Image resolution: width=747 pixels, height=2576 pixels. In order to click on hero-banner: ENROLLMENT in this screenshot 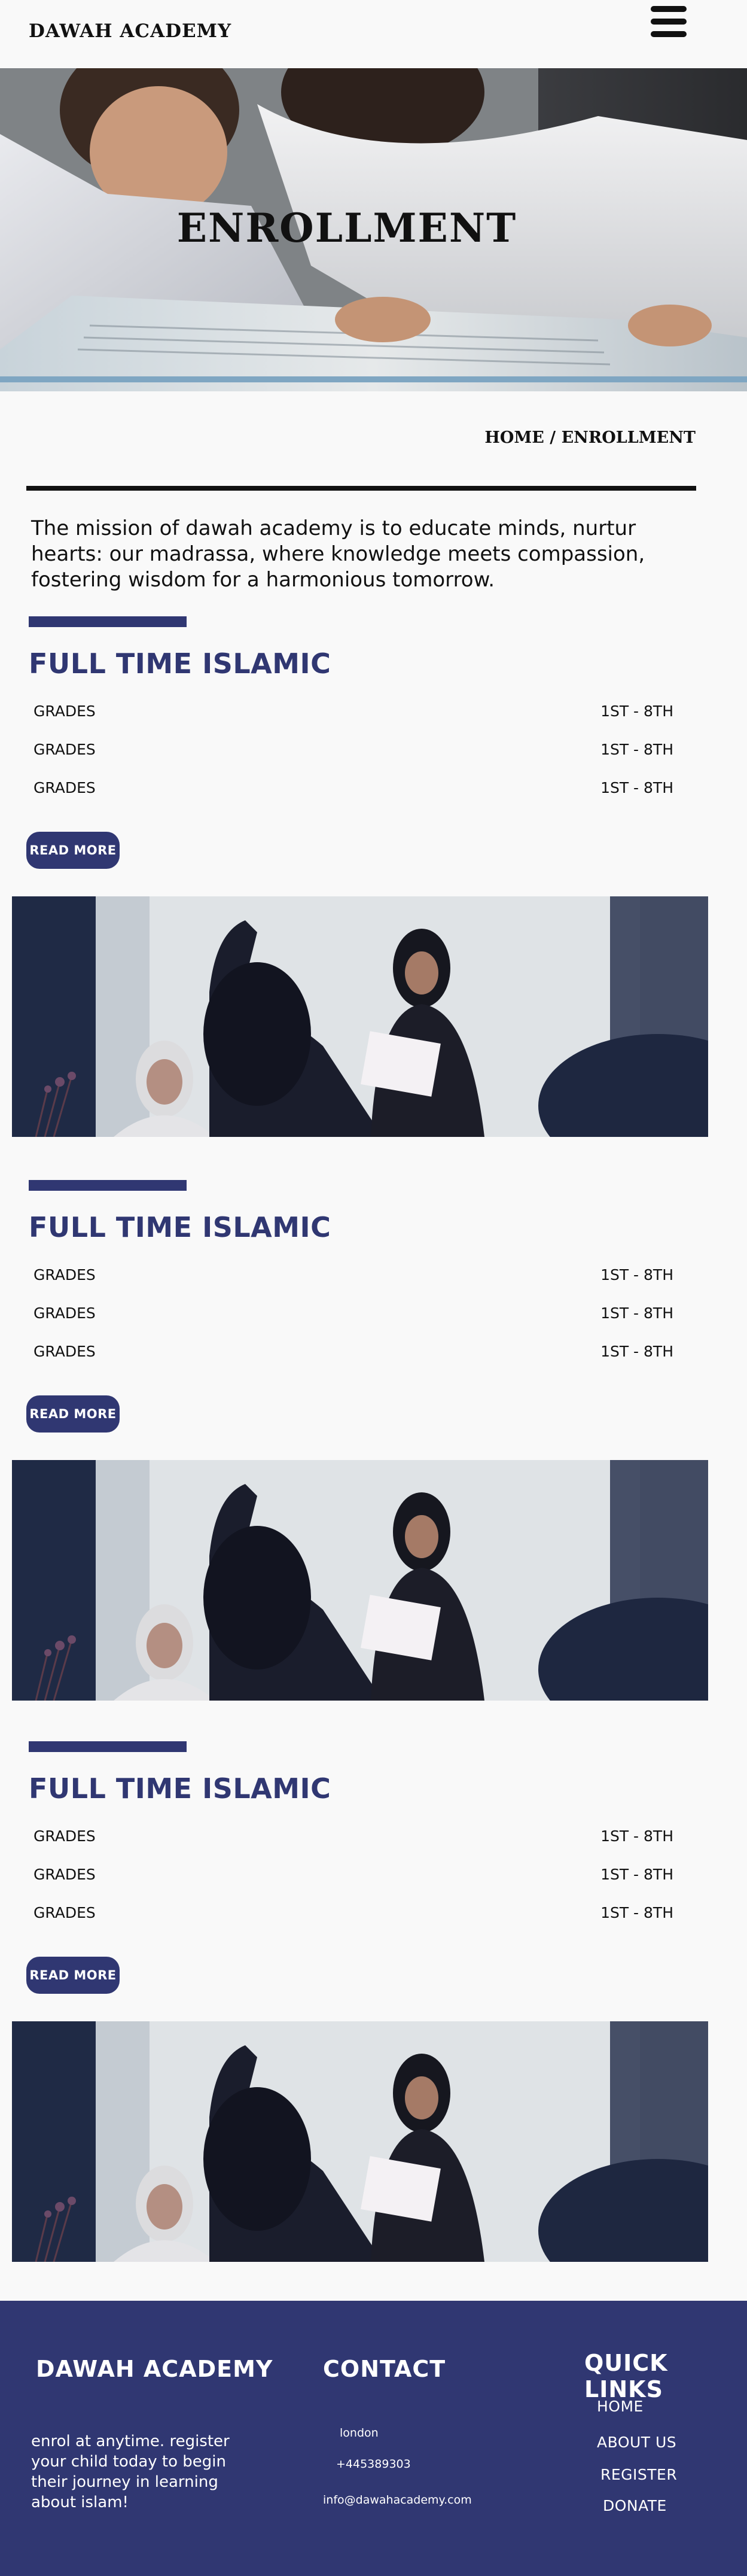, I will do `click(373, 230)`.